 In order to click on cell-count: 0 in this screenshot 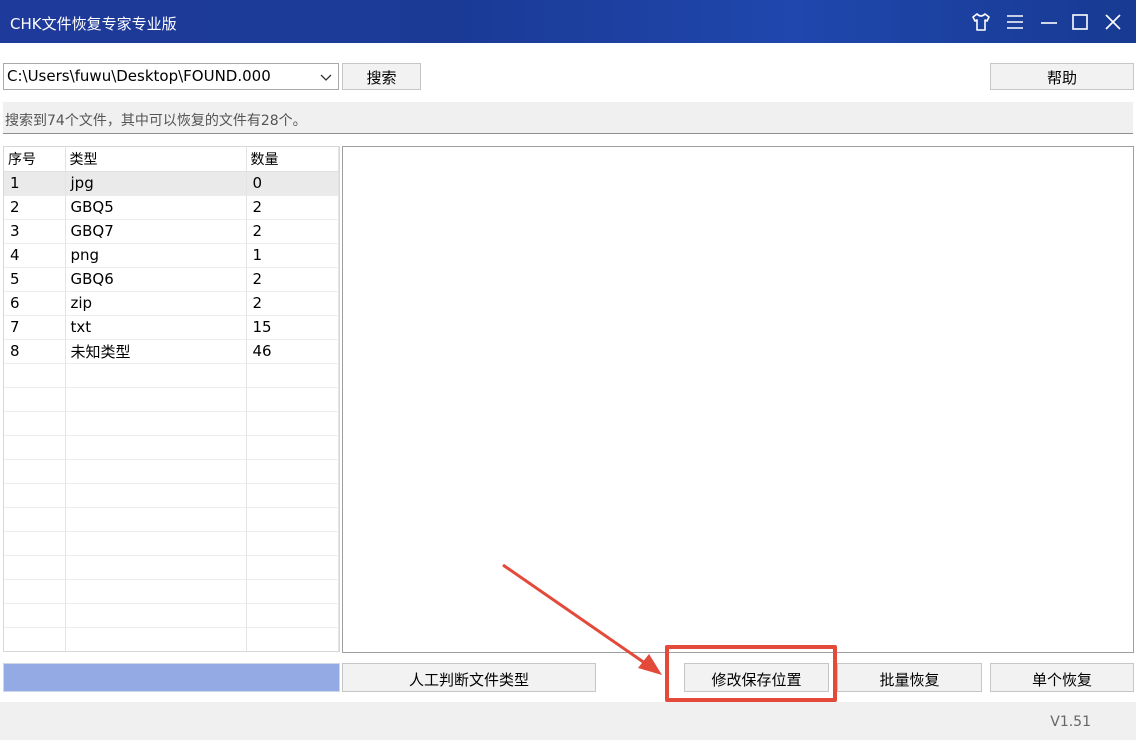, I will do `click(292, 183)`.